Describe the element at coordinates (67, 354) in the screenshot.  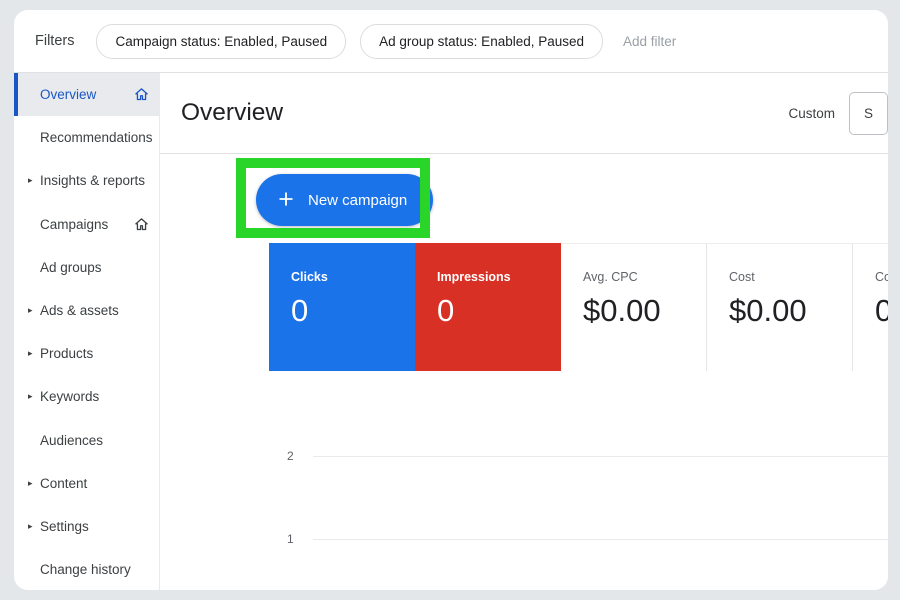
I see `sidebar-item-label: Products` at that location.